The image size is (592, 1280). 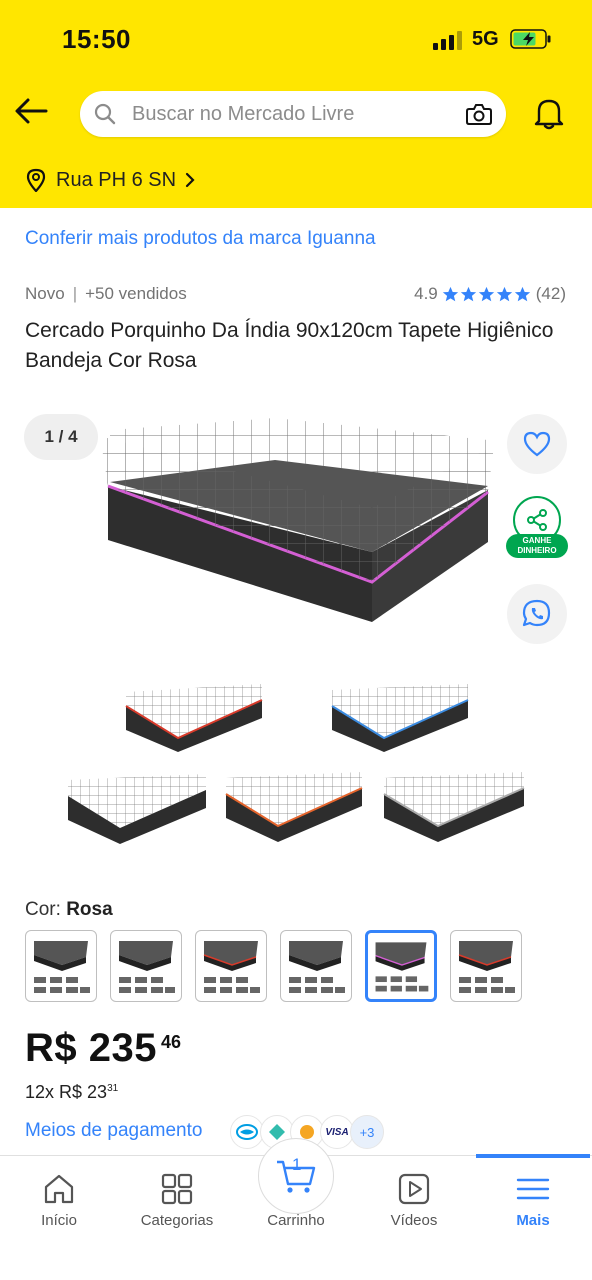 What do you see at coordinates (414, 1189) in the screenshot?
I see `video-play-icon` at bounding box center [414, 1189].